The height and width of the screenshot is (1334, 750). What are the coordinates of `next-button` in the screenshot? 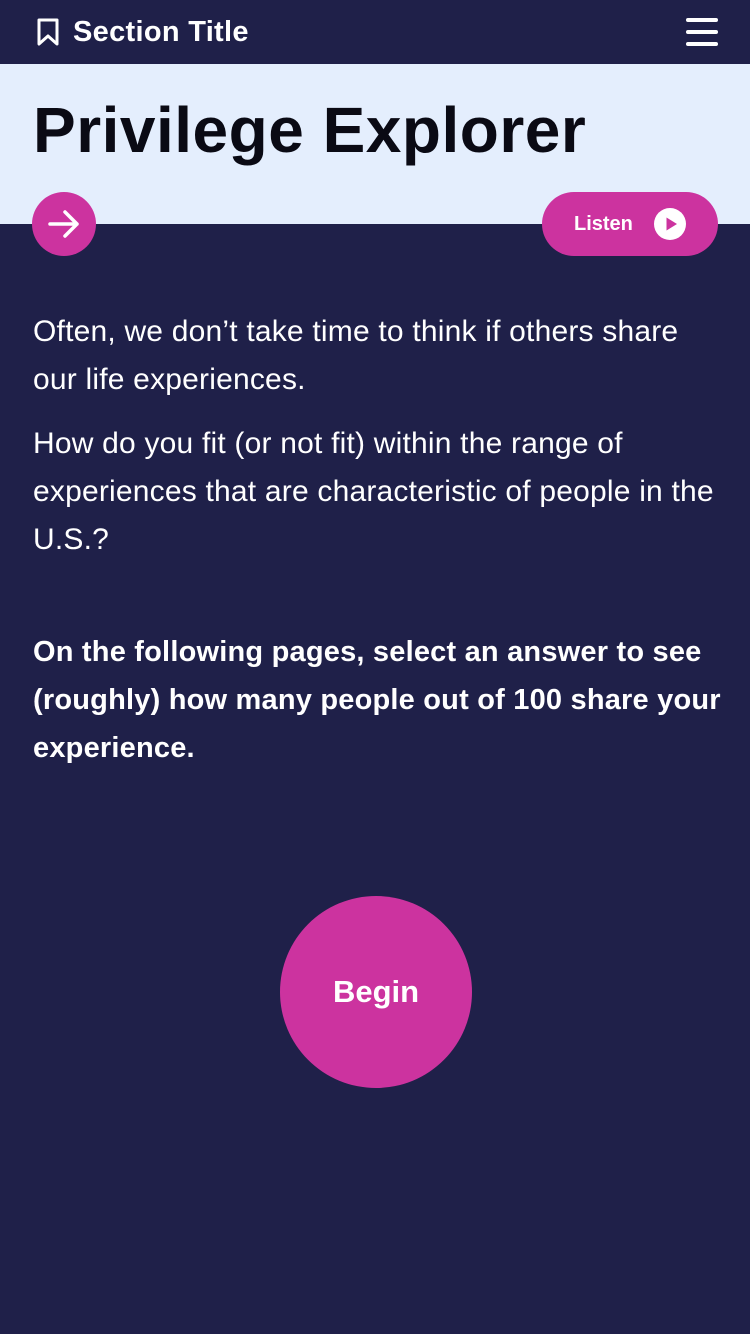 It's located at (64, 224).